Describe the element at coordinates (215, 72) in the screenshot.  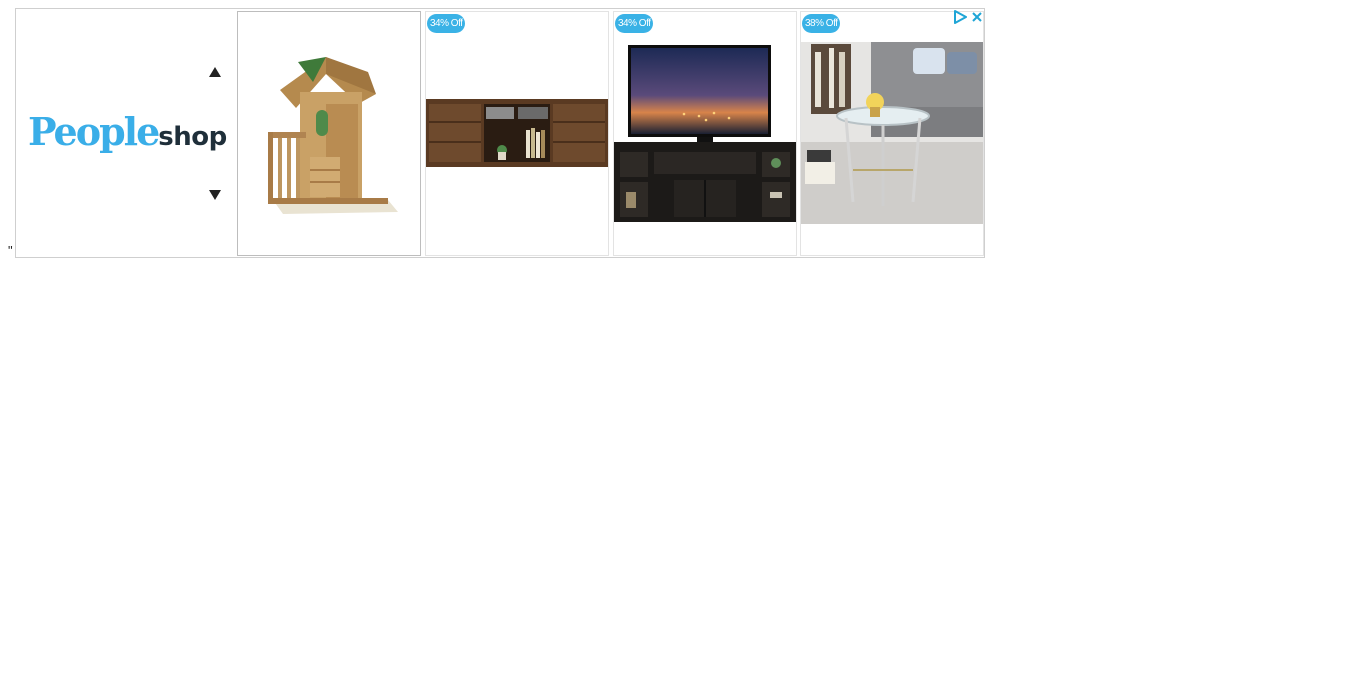
I see `triangle-up-icon` at that location.